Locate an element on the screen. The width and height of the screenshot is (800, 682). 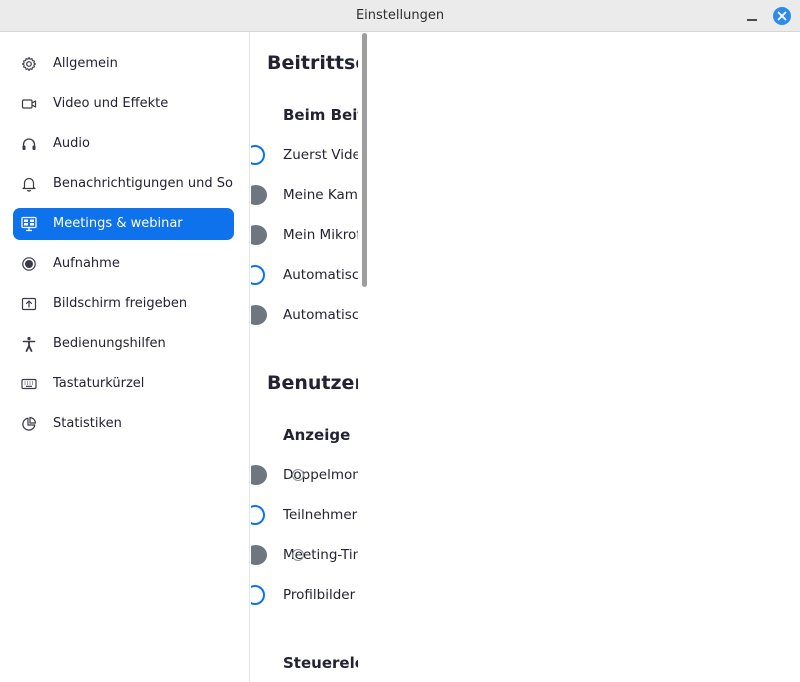
bell-icon is located at coordinates (29, 184).